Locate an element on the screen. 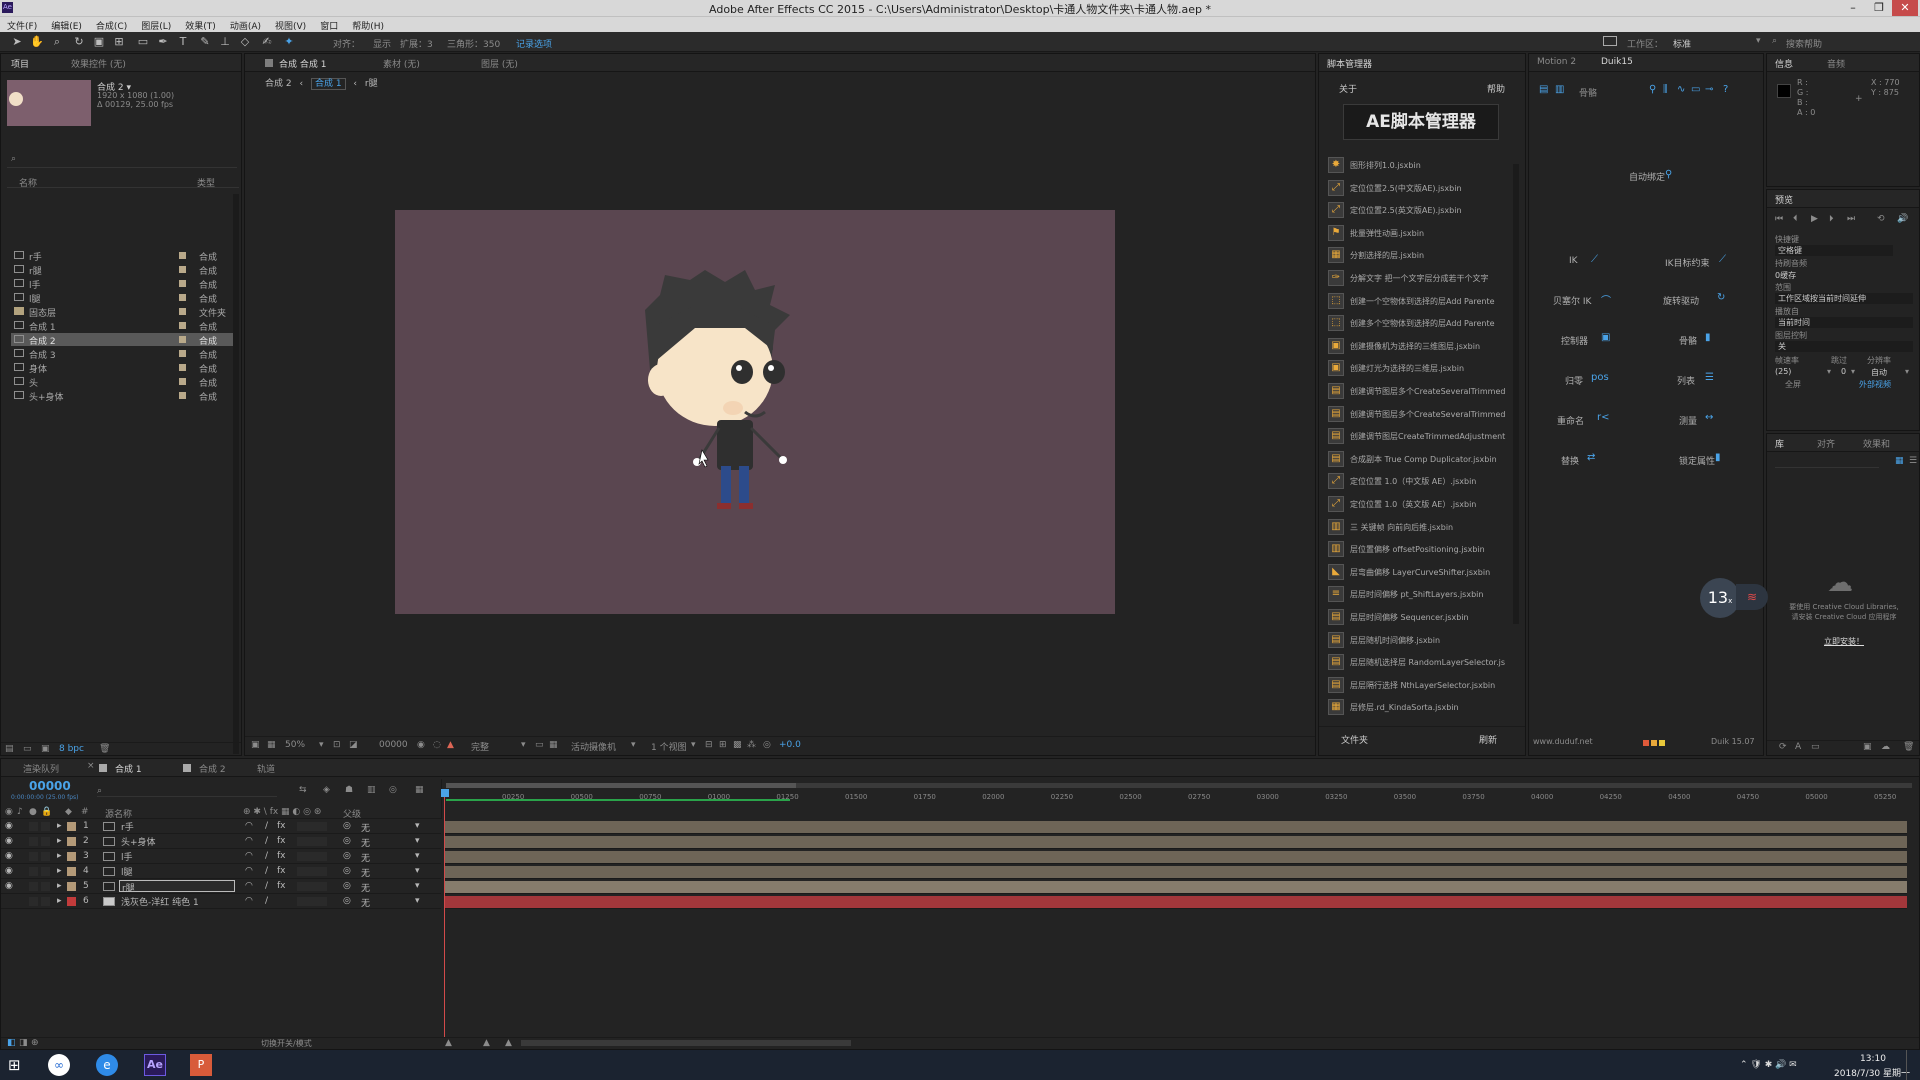  script-item: ⬚ 创建一个空物体到选择的层Add Parente is located at coordinates (1418, 301).